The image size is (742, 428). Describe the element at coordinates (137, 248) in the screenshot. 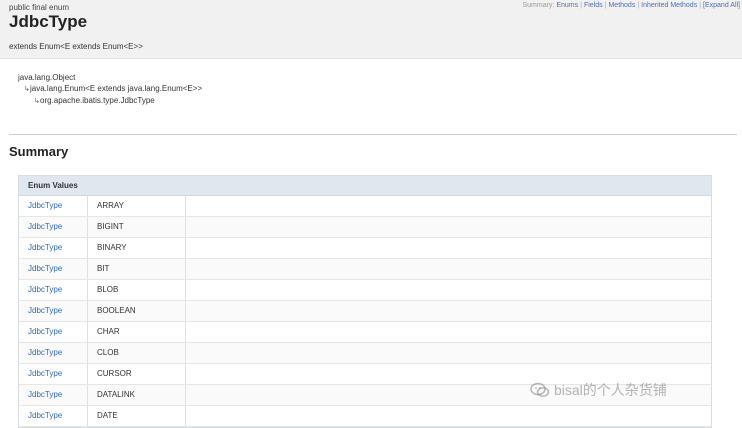

I see `enum-value-name: BINARY` at that location.